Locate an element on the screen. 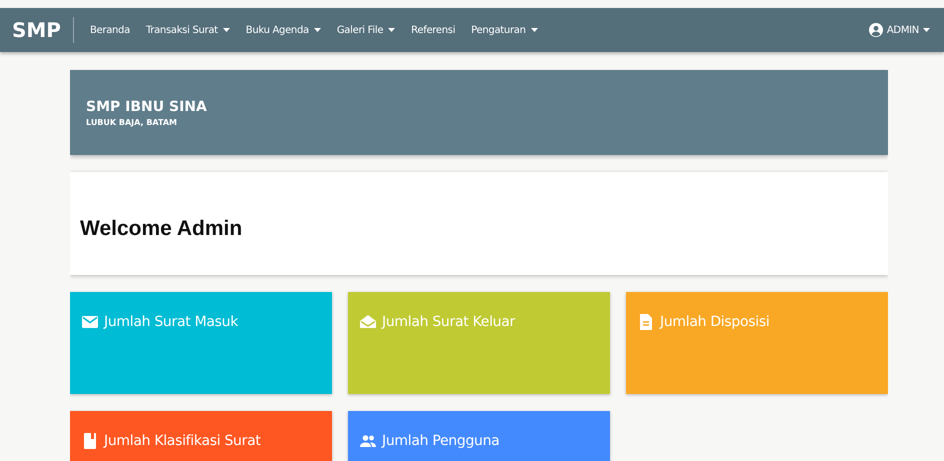  envelope-icon is located at coordinates (90, 322).